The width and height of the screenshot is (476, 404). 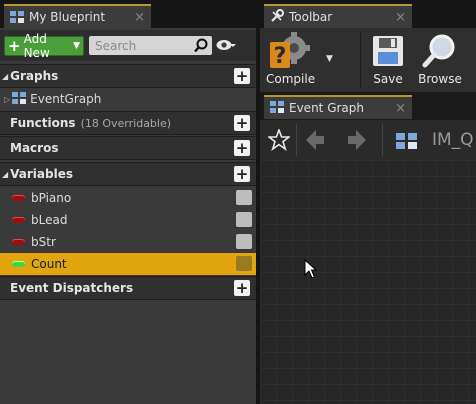 What do you see at coordinates (128, 99) in the screenshot?
I see `graph-item-eventgraph: ▷ EventGraph` at bounding box center [128, 99].